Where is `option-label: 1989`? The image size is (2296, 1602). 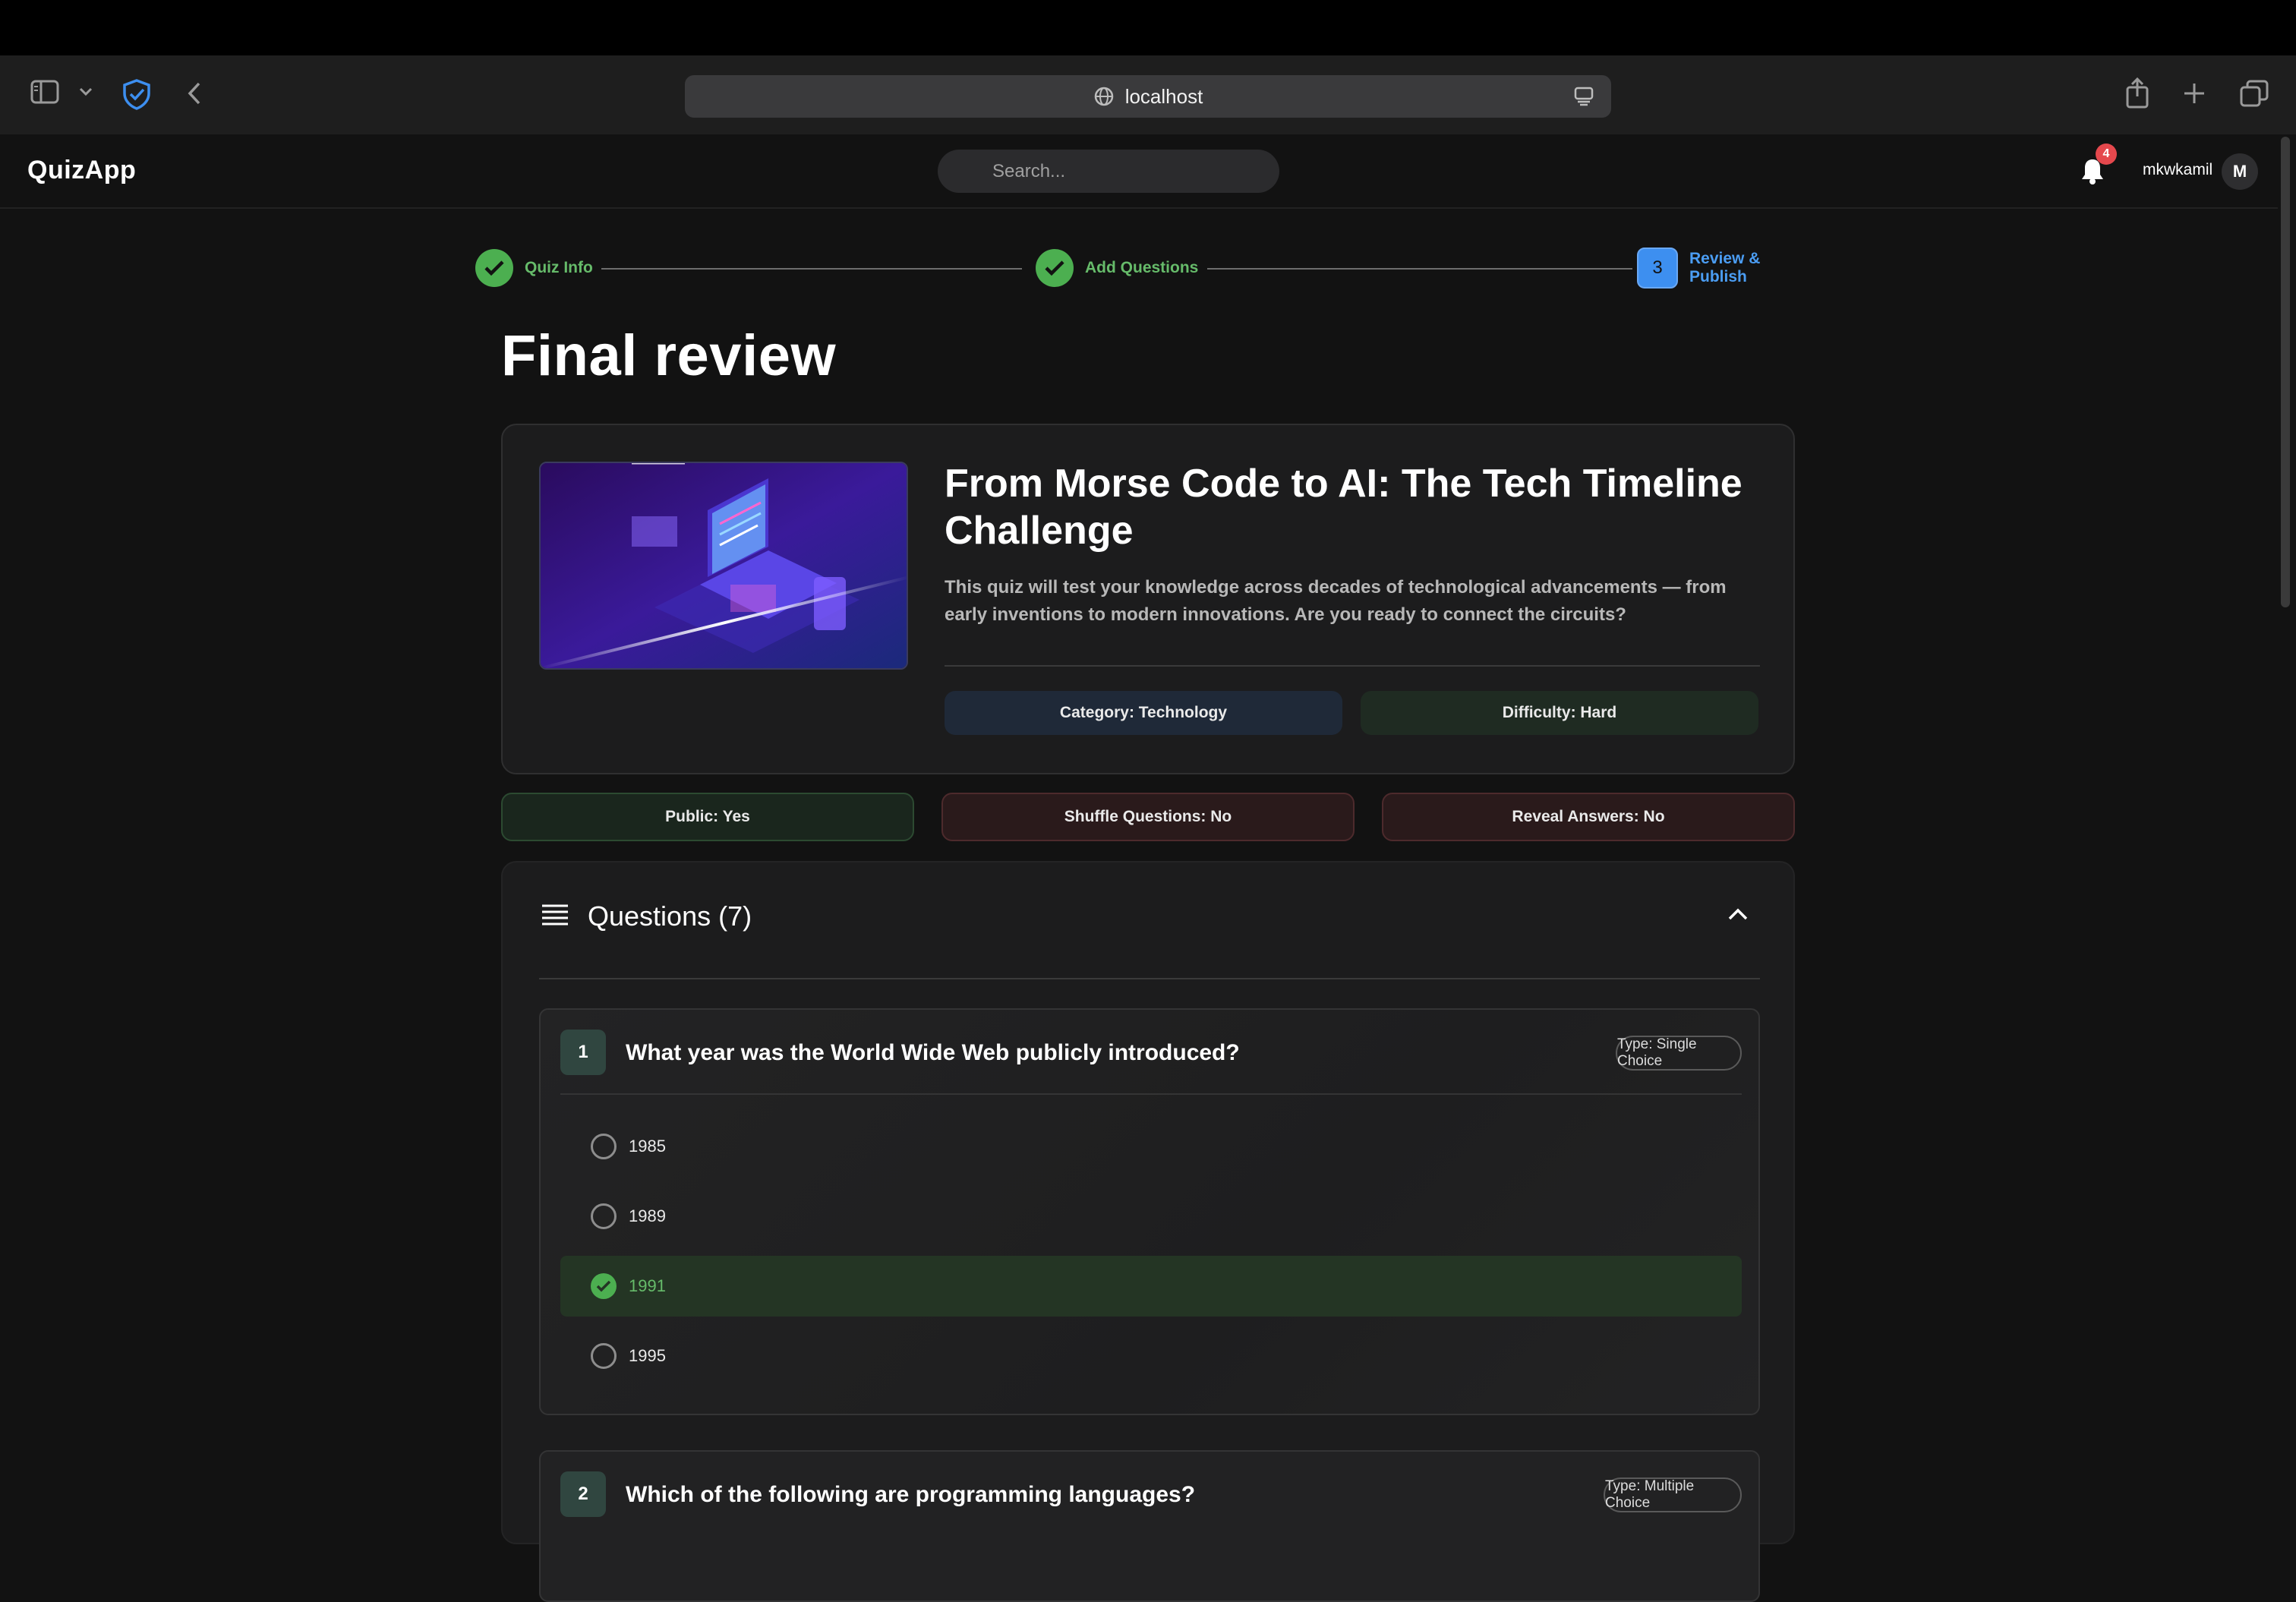 option-label: 1989 is located at coordinates (648, 1215).